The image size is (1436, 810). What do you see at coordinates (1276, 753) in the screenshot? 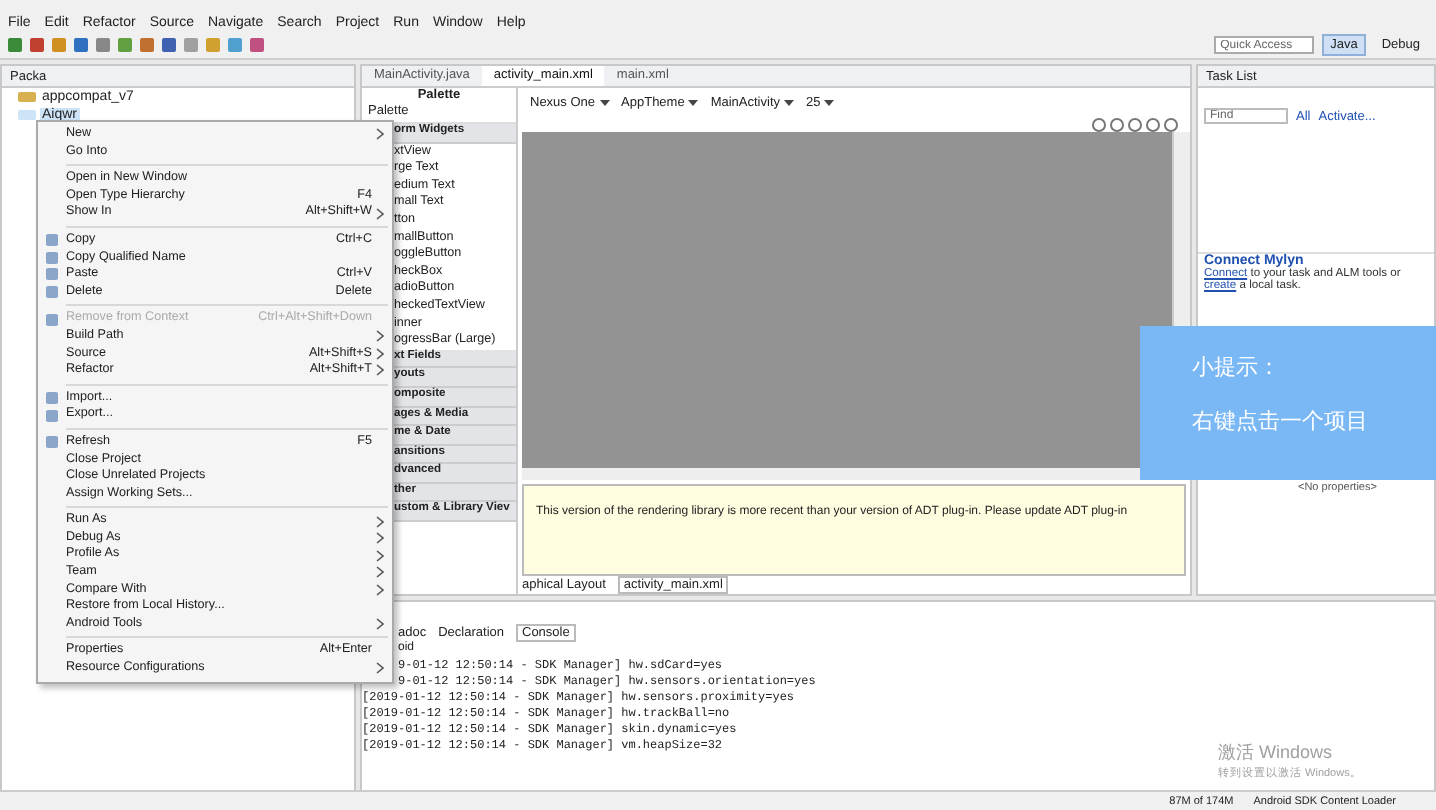
I see `activation-title: 激活 Windows` at bounding box center [1276, 753].